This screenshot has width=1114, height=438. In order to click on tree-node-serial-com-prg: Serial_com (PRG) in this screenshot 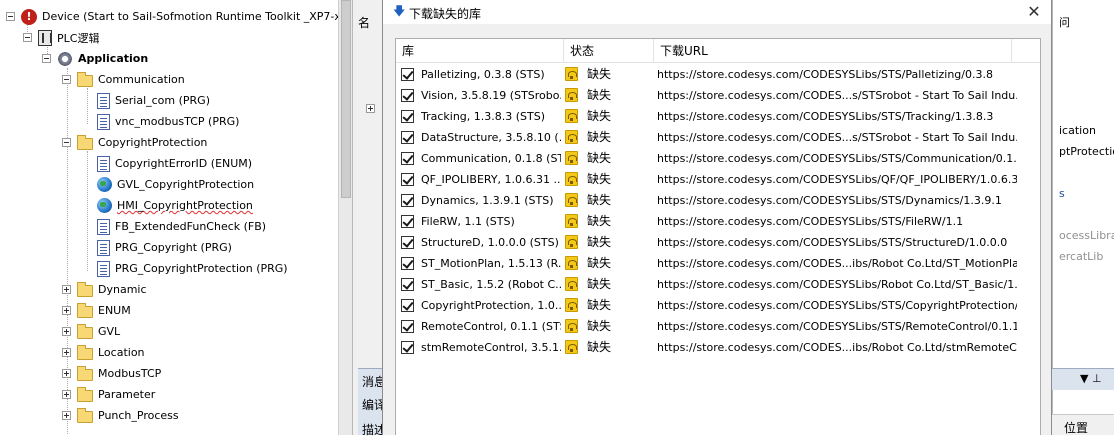, I will do `click(153, 100)`.